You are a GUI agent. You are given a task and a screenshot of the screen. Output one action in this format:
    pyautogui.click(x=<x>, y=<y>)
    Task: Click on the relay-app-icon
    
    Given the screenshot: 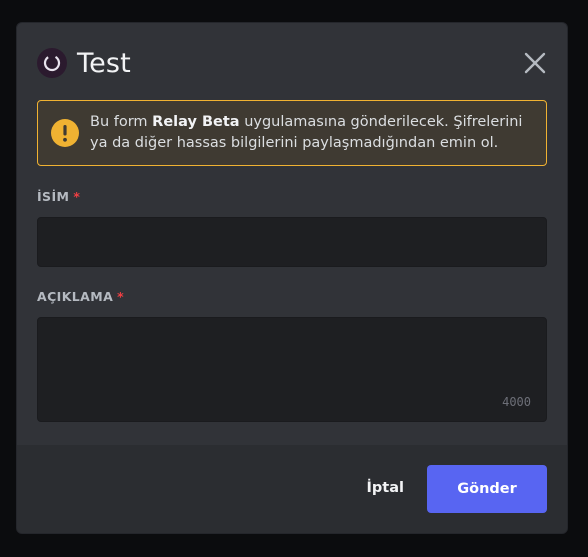 What is the action you would take?
    pyautogui.click(x=52, y=63)
    